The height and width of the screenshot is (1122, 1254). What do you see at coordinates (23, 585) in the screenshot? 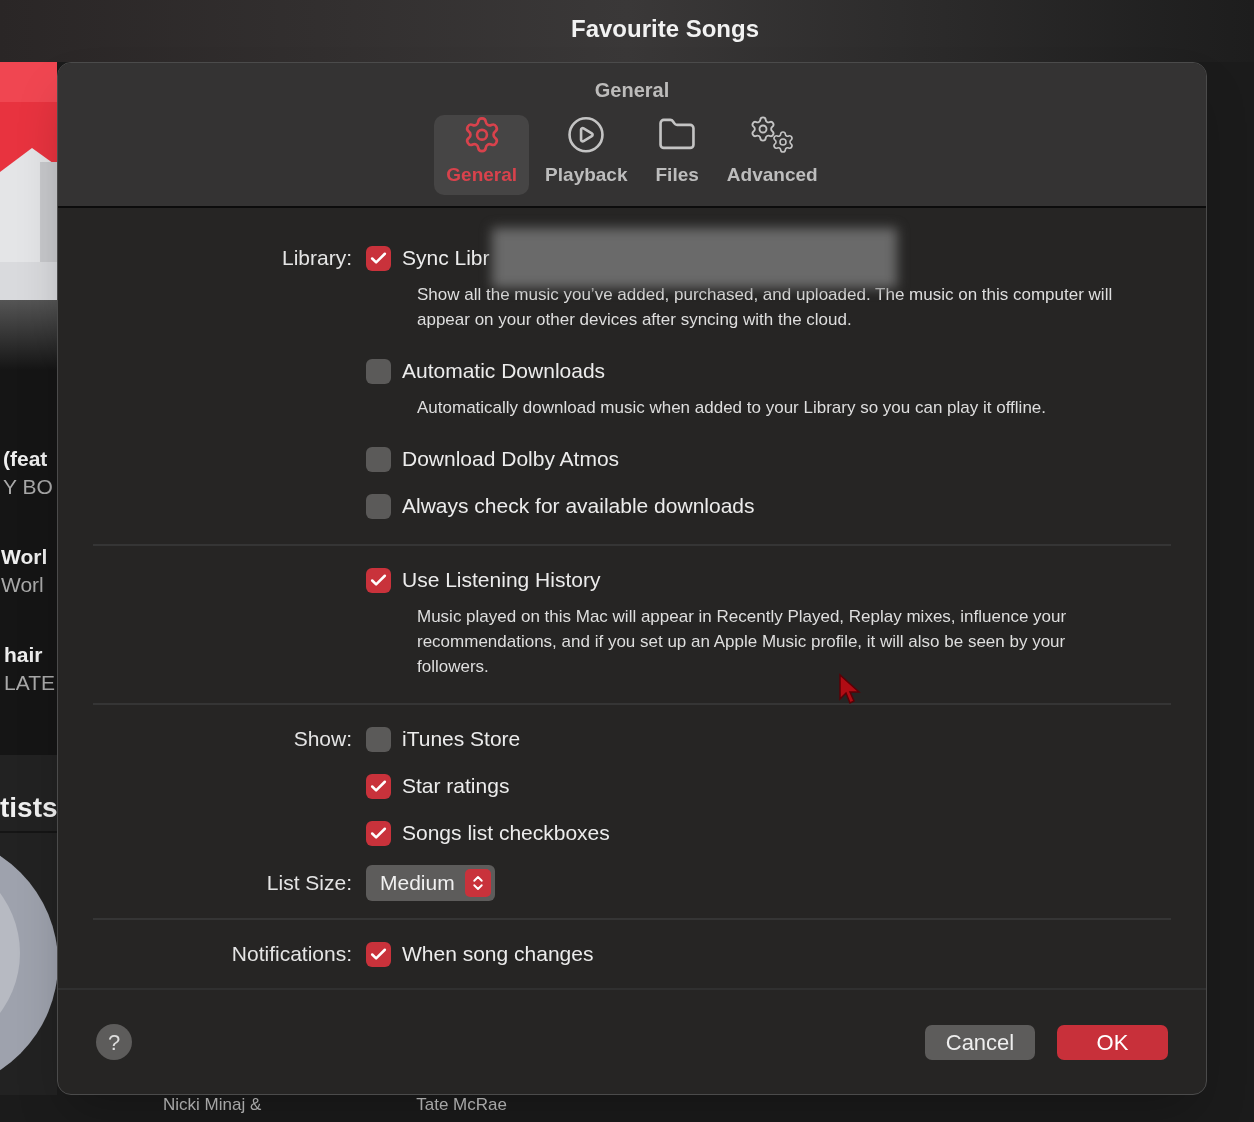
I see `song-artist: Worl` at bounding box center [23, 585].